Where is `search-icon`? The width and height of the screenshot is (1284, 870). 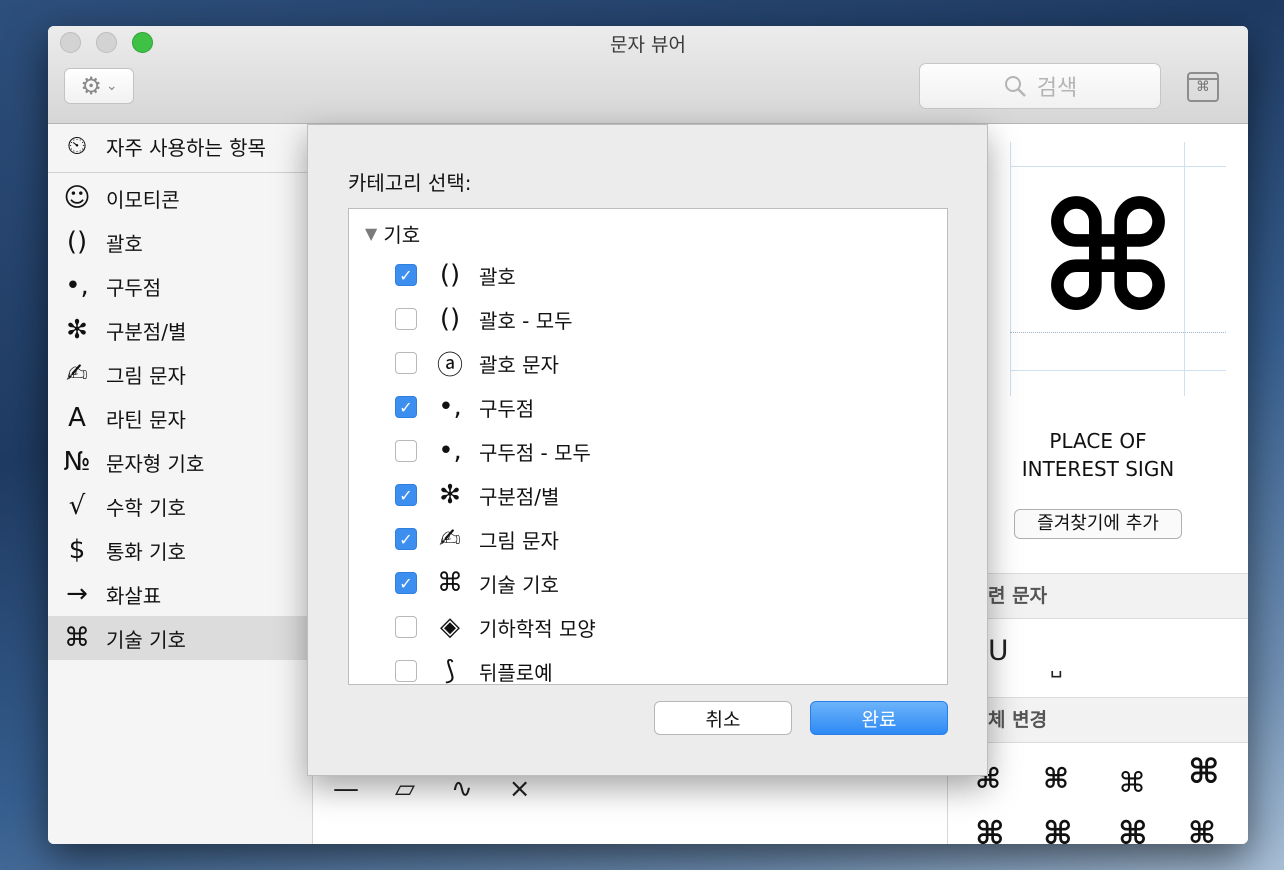
search-icon is located at coordinates (1015, 86).